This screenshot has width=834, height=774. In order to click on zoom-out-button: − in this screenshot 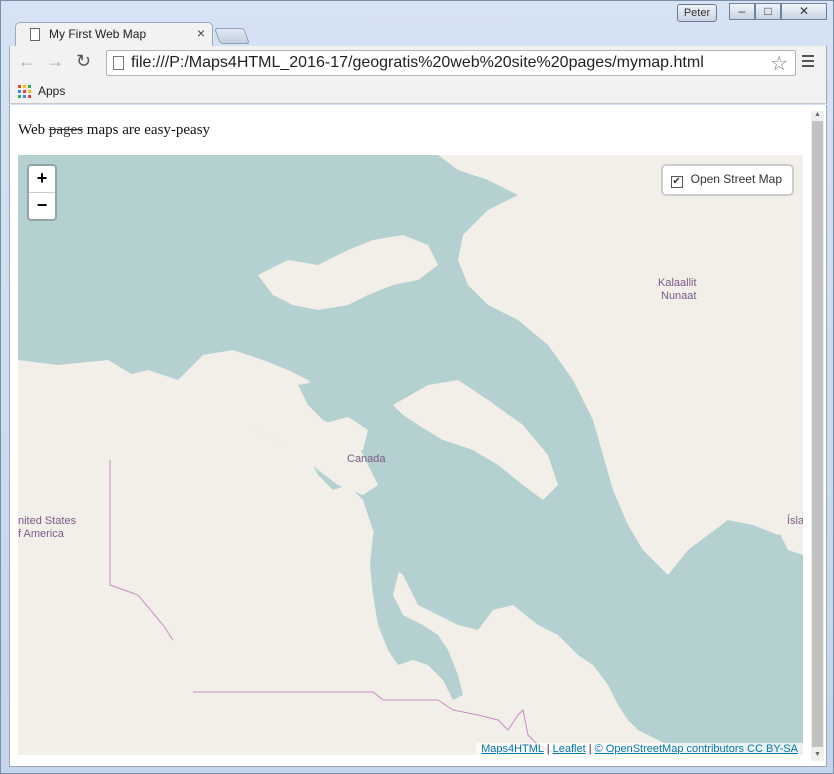, I will do `click(42, 206)`.